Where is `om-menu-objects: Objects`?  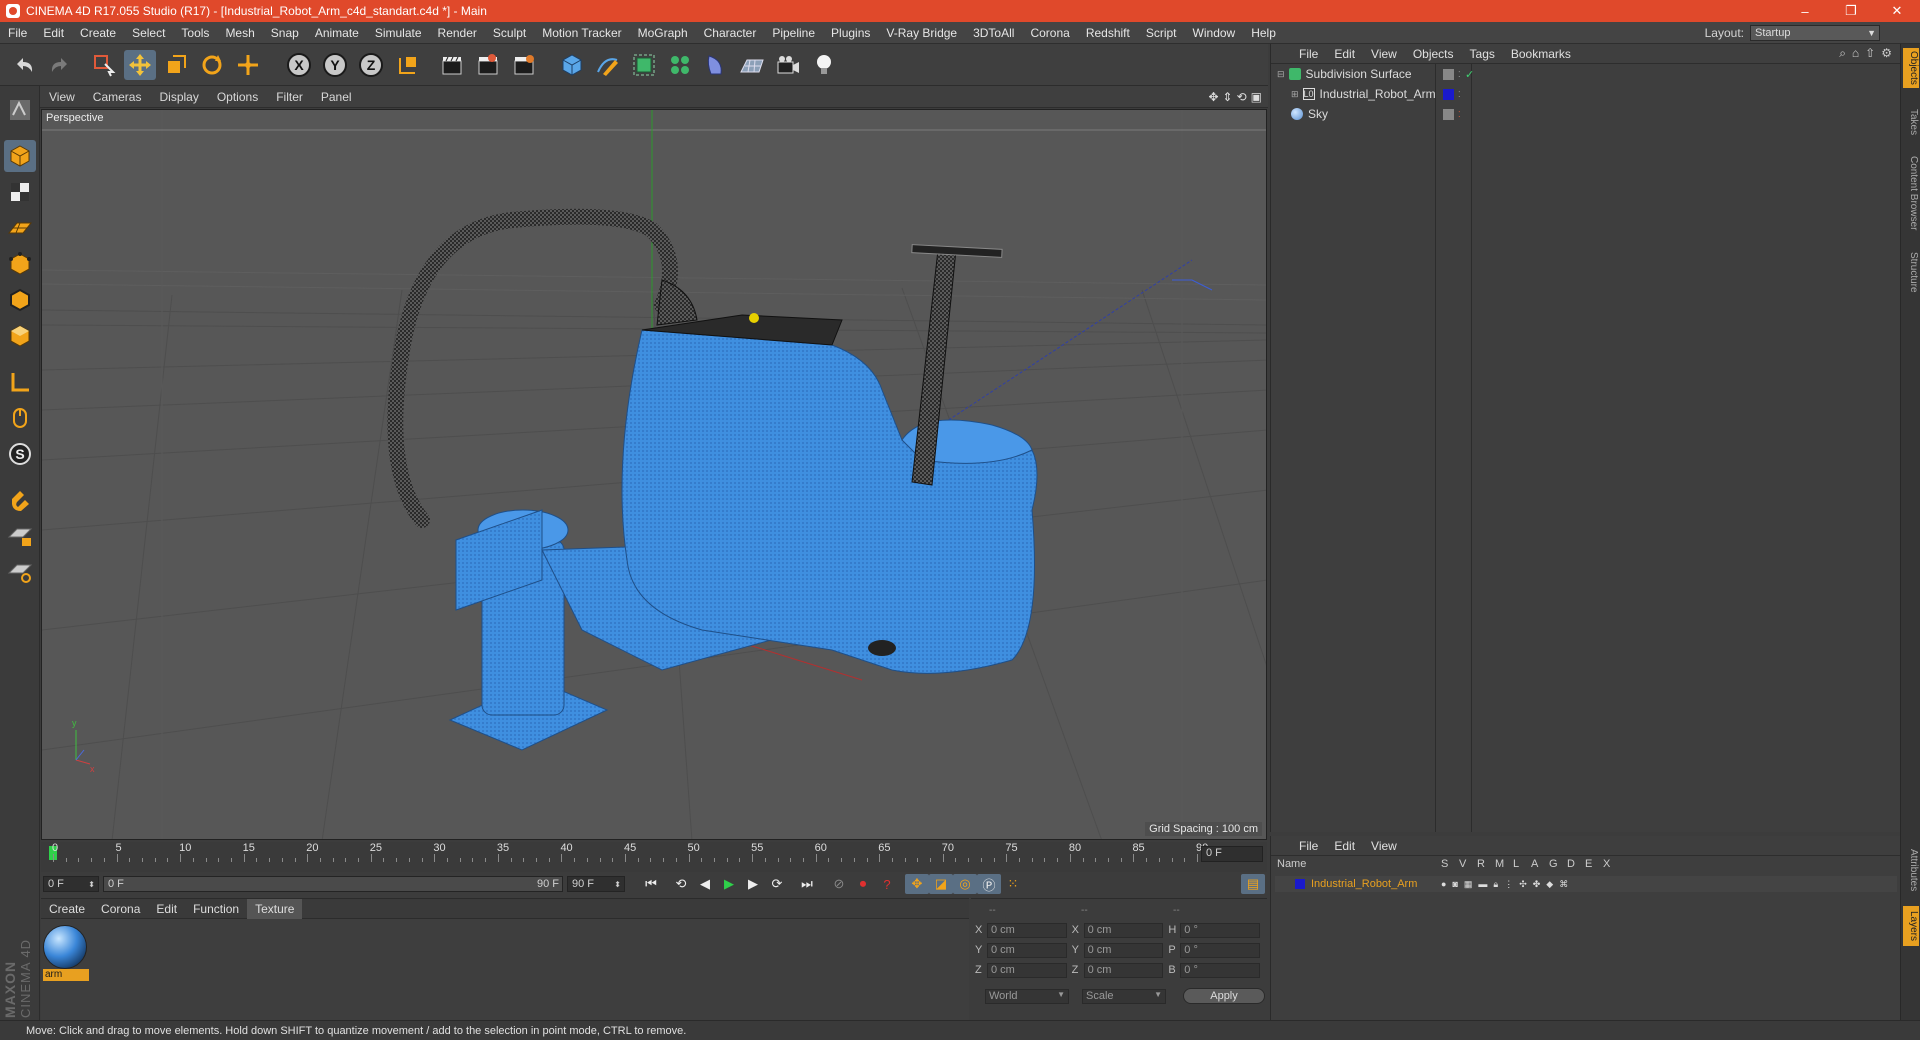
om-menu-objects: Objects is located at coordinates (1433, 54).